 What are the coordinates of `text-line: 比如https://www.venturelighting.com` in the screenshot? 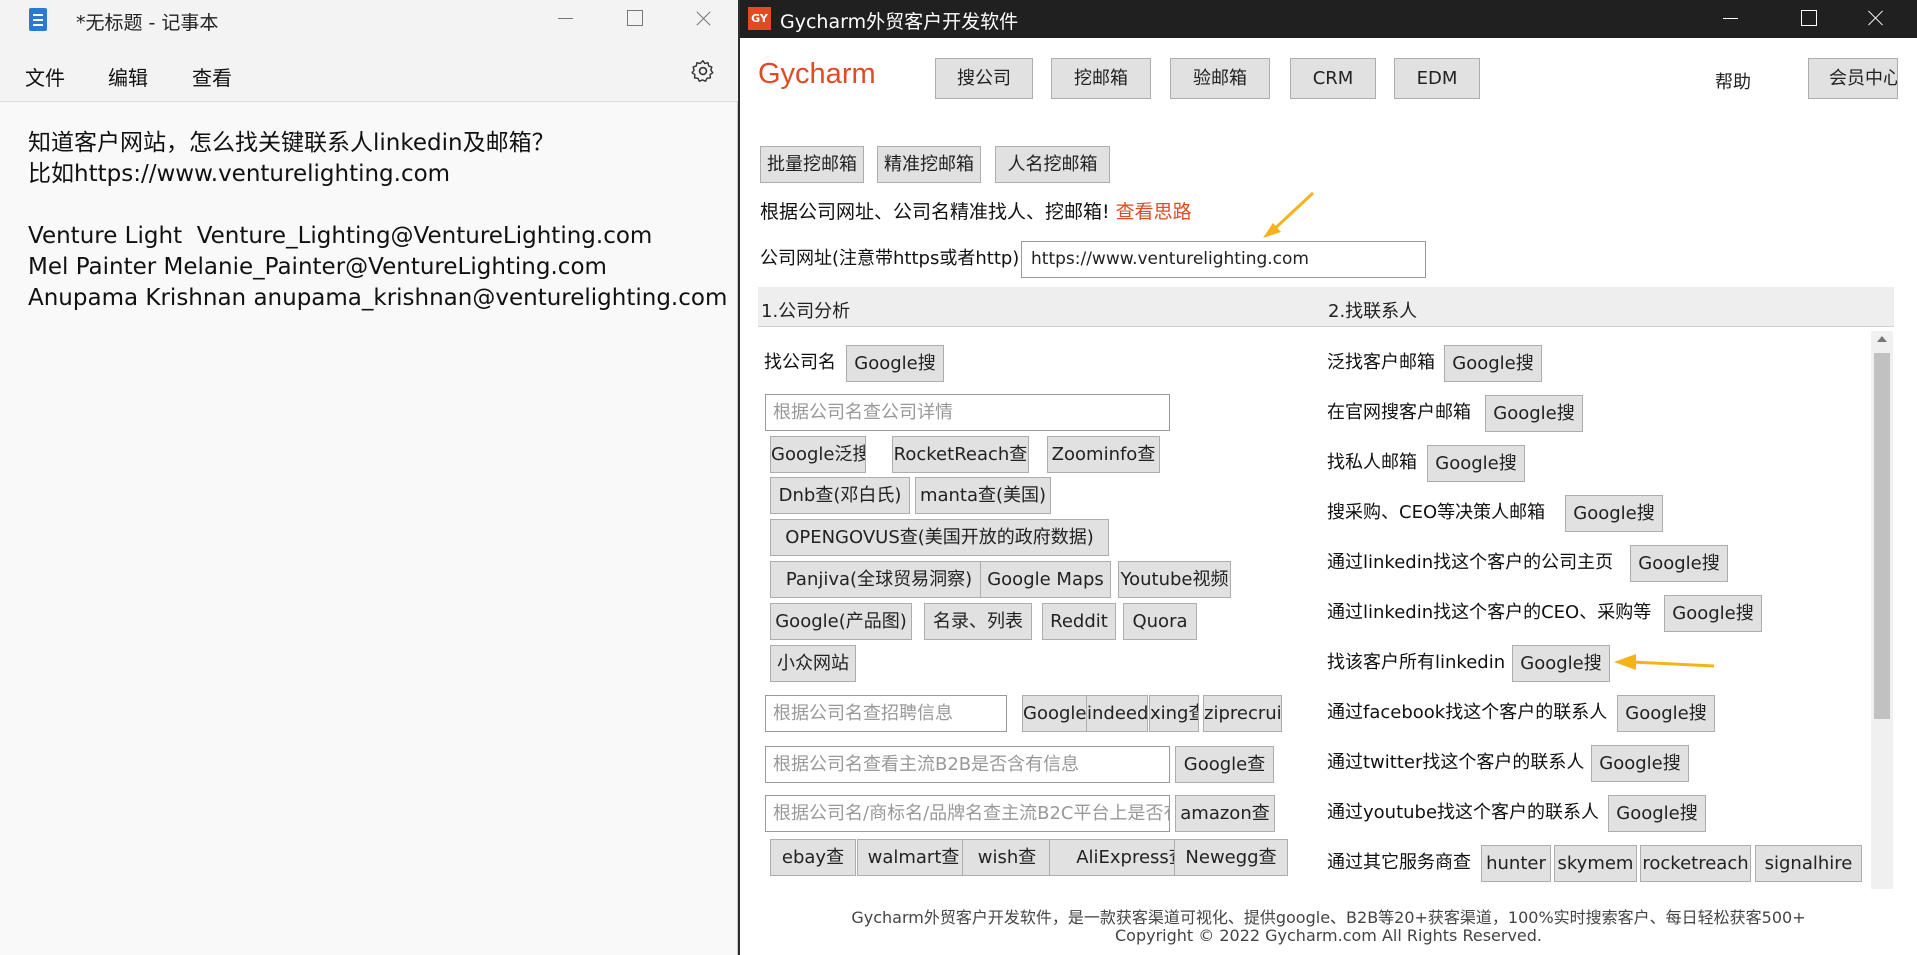 It's located at (239, 174).